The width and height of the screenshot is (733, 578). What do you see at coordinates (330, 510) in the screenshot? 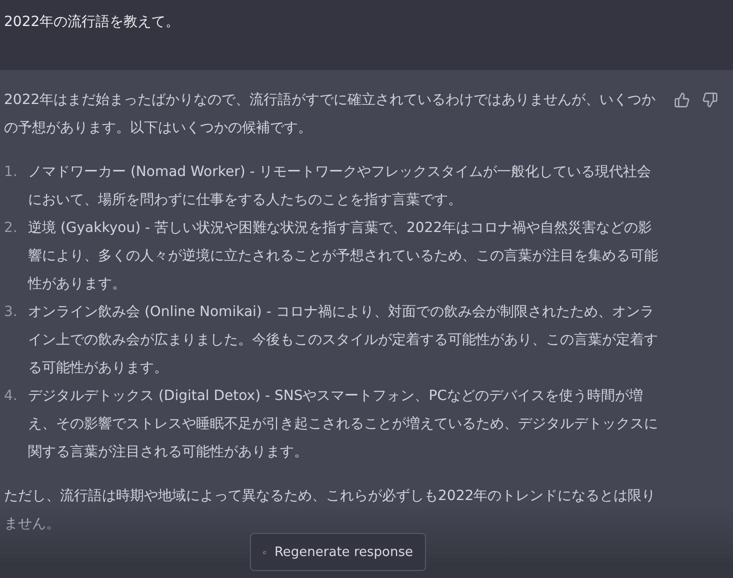
I see `response-paragraph: ただし、流行語は時期や地域によって異なるため、これらが必ずしも2022年のトレンドになるとは限りません。` at bounding box center [330, 510].